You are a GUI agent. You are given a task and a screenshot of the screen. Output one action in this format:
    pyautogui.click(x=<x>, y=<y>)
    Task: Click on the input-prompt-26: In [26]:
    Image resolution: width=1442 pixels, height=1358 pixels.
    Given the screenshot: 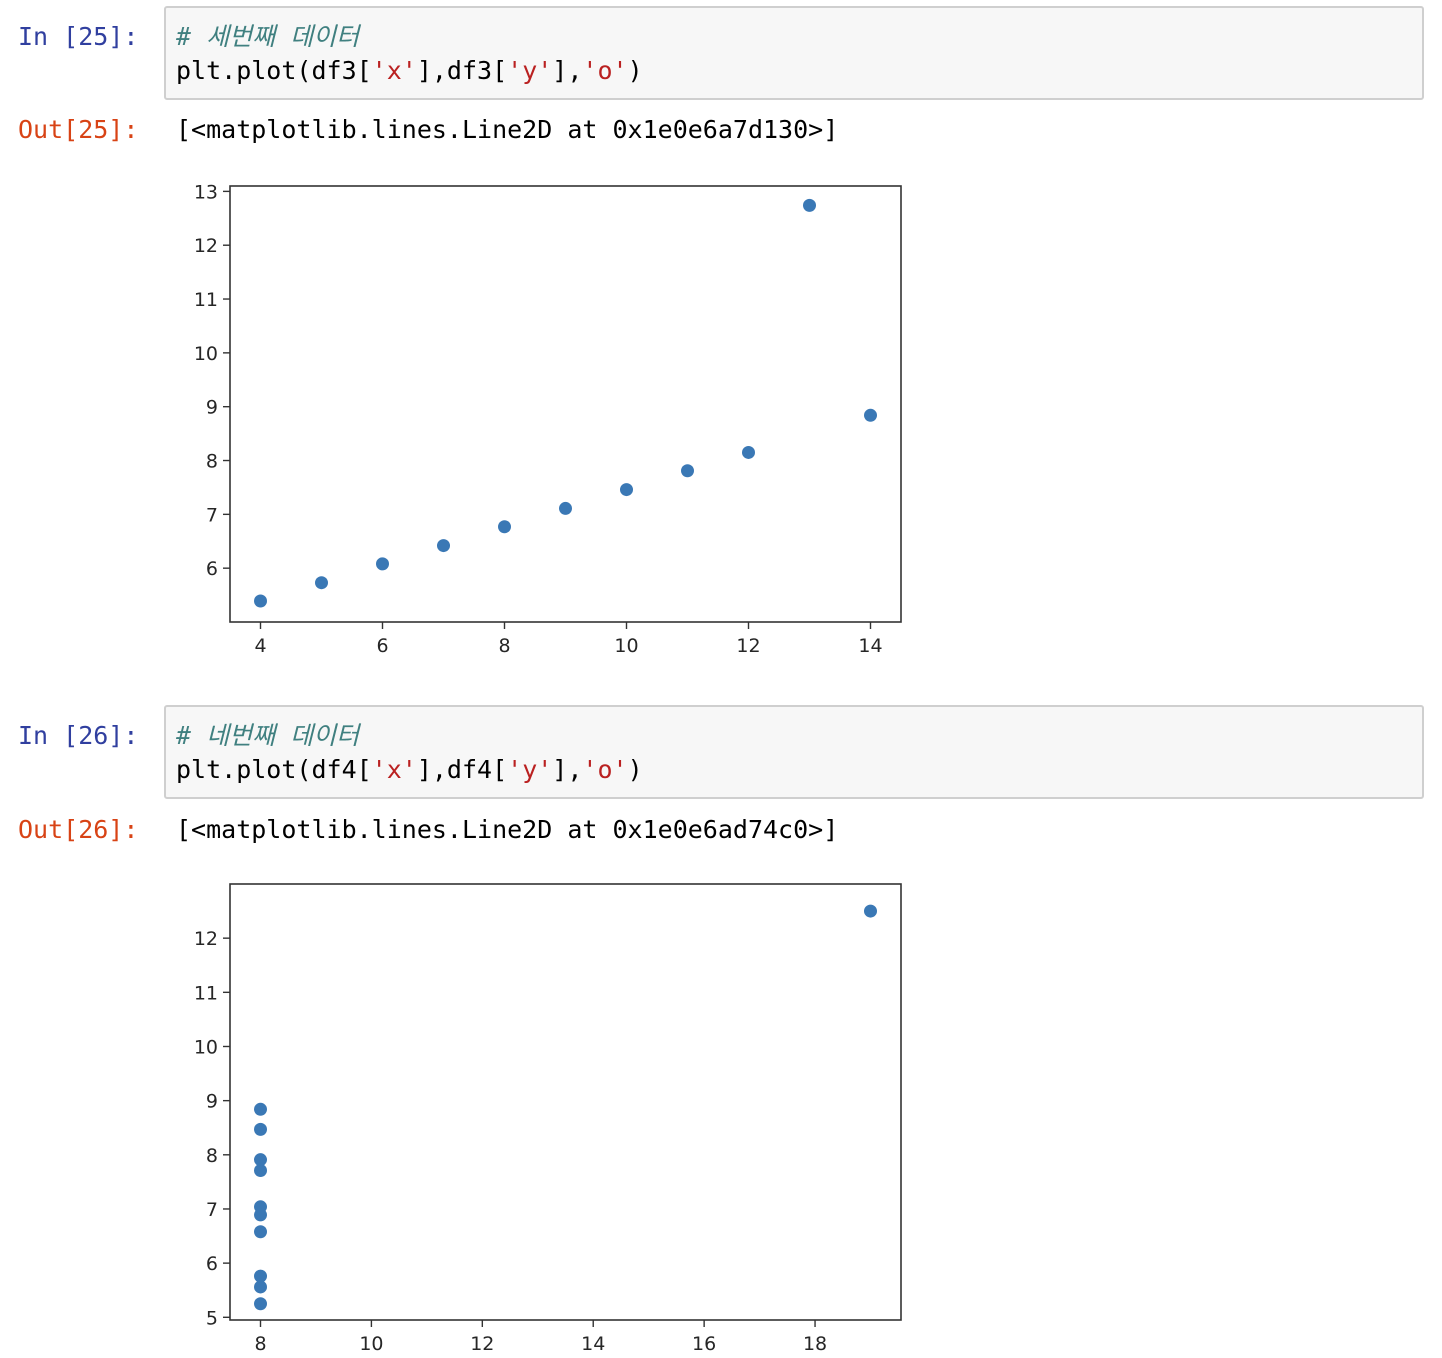 What is the action you would take?
    pyautogui.click(x=78, y=735)
    